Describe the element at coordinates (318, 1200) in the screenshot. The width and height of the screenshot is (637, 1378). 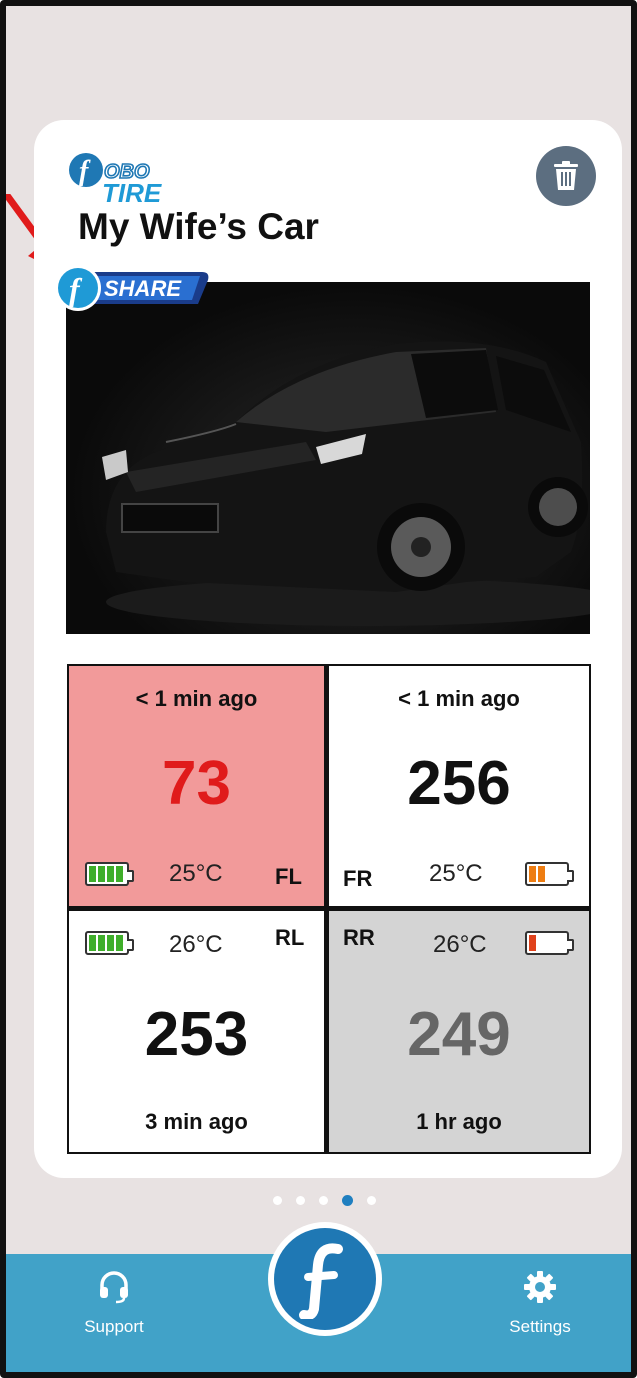
I see `page-indicator` at that location.